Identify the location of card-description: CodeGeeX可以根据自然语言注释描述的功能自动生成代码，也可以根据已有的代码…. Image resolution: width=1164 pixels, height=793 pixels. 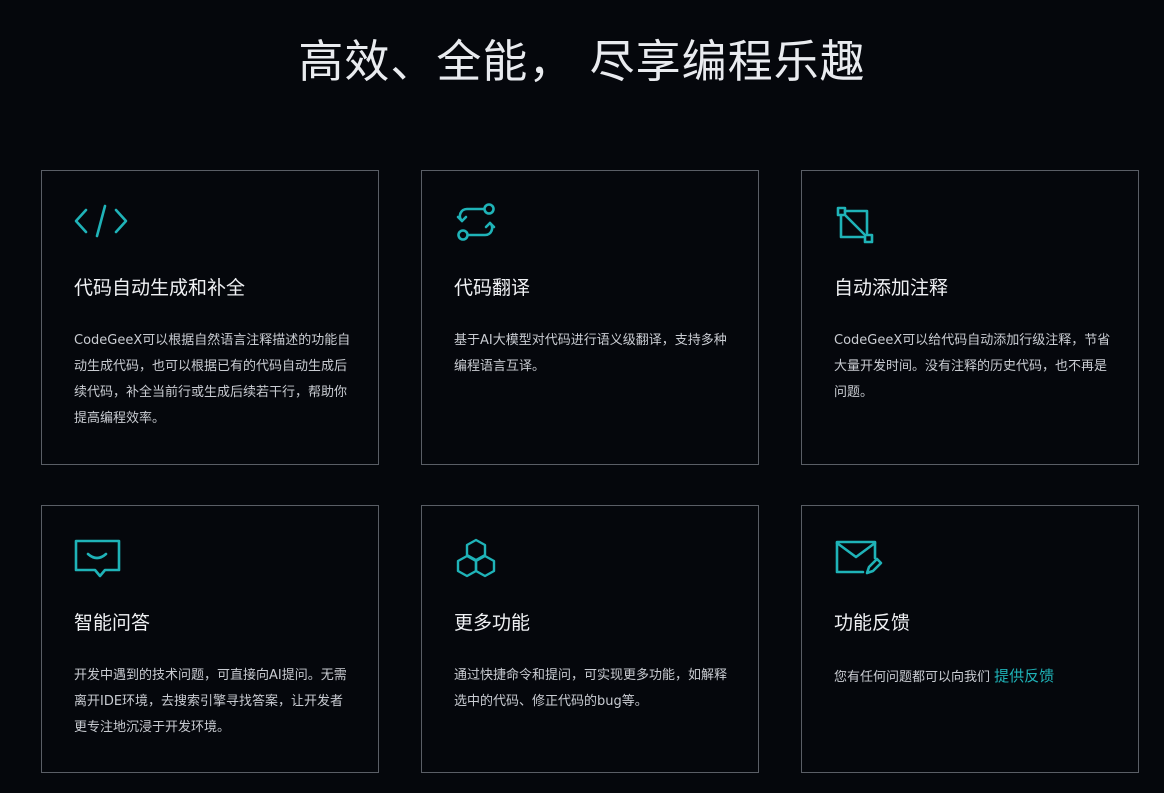
(212, 379).